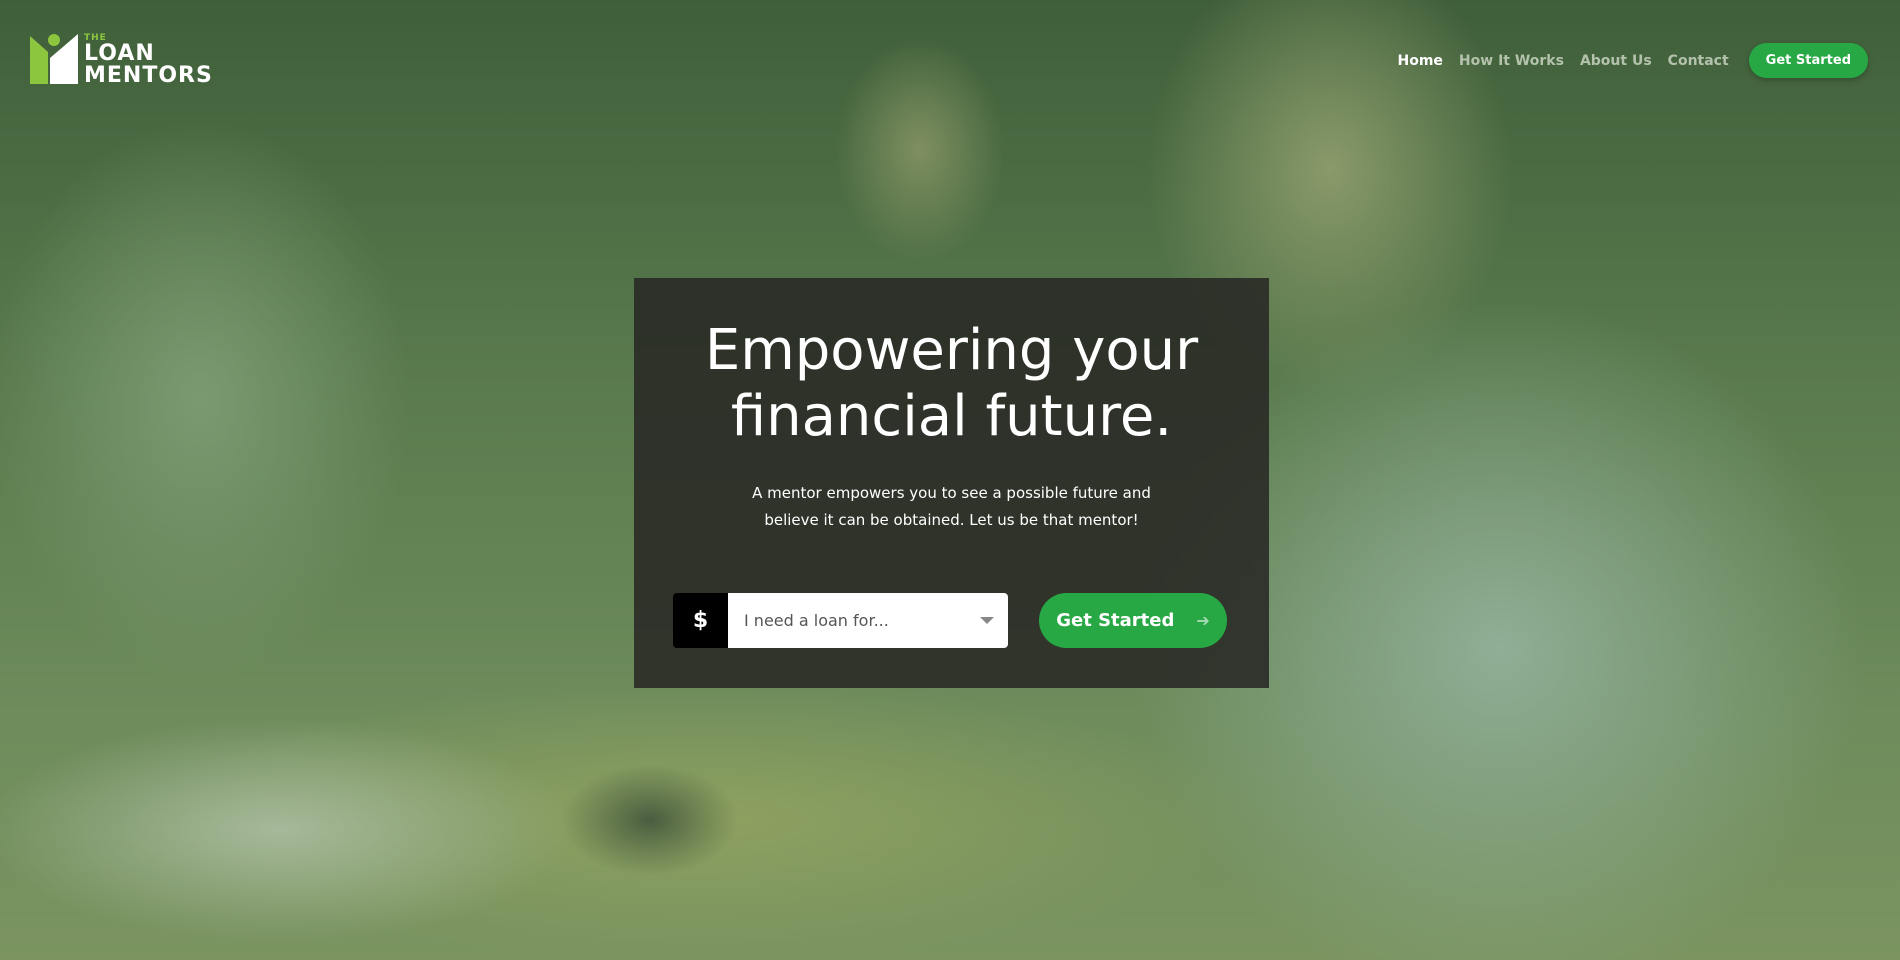 The image size is (1900, 960). What do you see at coordinates (951, 350) in the screenshot?
I see `hero-title-line1: Empowering your` at bounding box center [951, 350].